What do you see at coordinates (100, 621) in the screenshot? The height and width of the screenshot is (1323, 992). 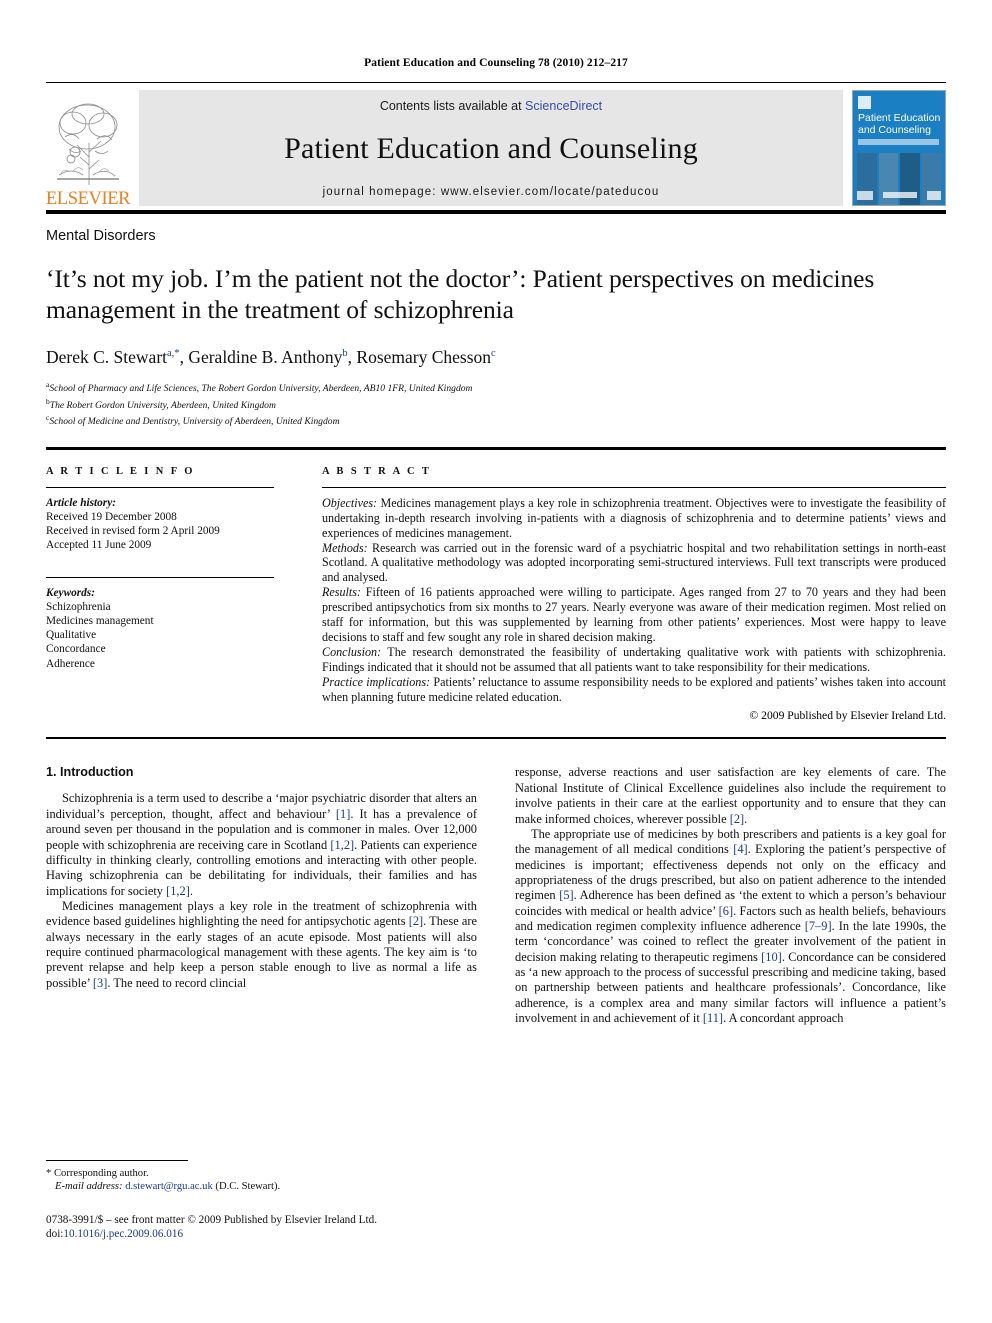 I see `keyword-item: Medicines management` at bounding box center [100, 621].